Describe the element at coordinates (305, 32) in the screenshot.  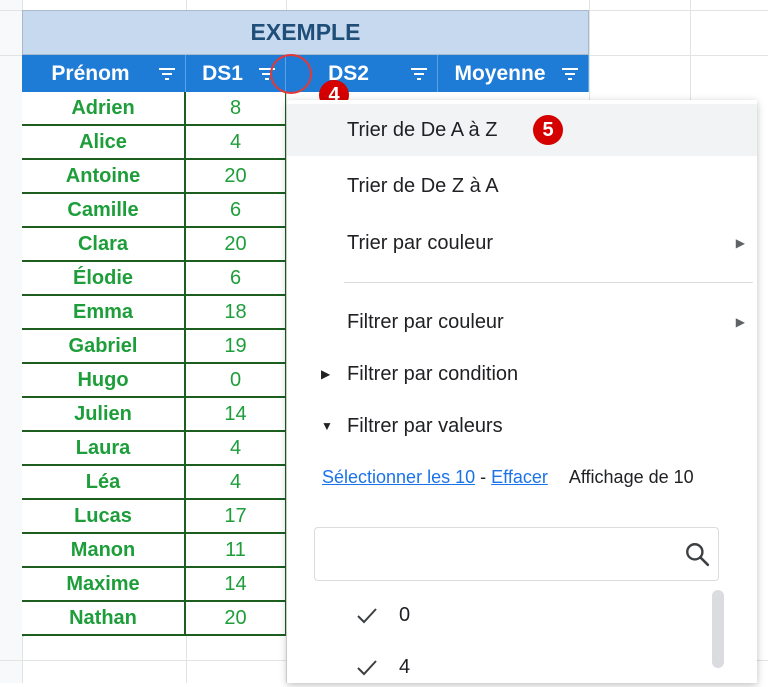
I see `table-title: EXEMPLE` at that location.